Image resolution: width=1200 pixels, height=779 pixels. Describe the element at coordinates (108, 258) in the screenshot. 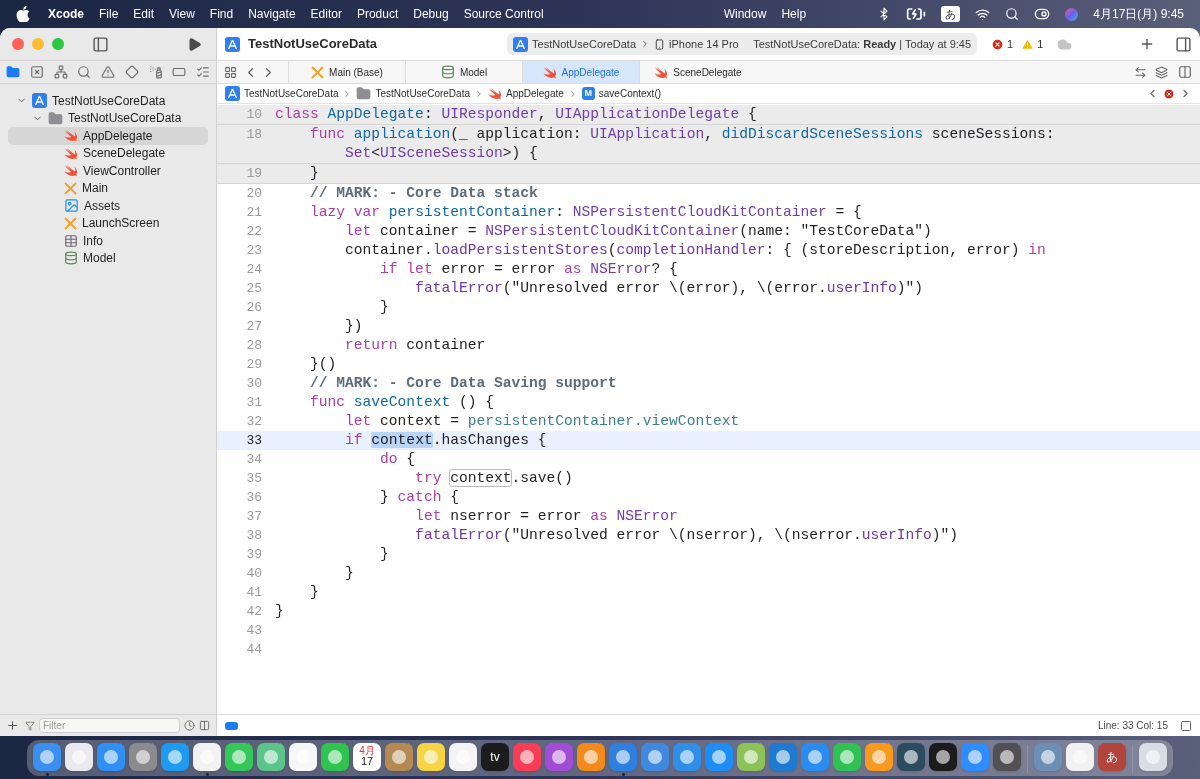

I see `tree-item: Model` at that location.